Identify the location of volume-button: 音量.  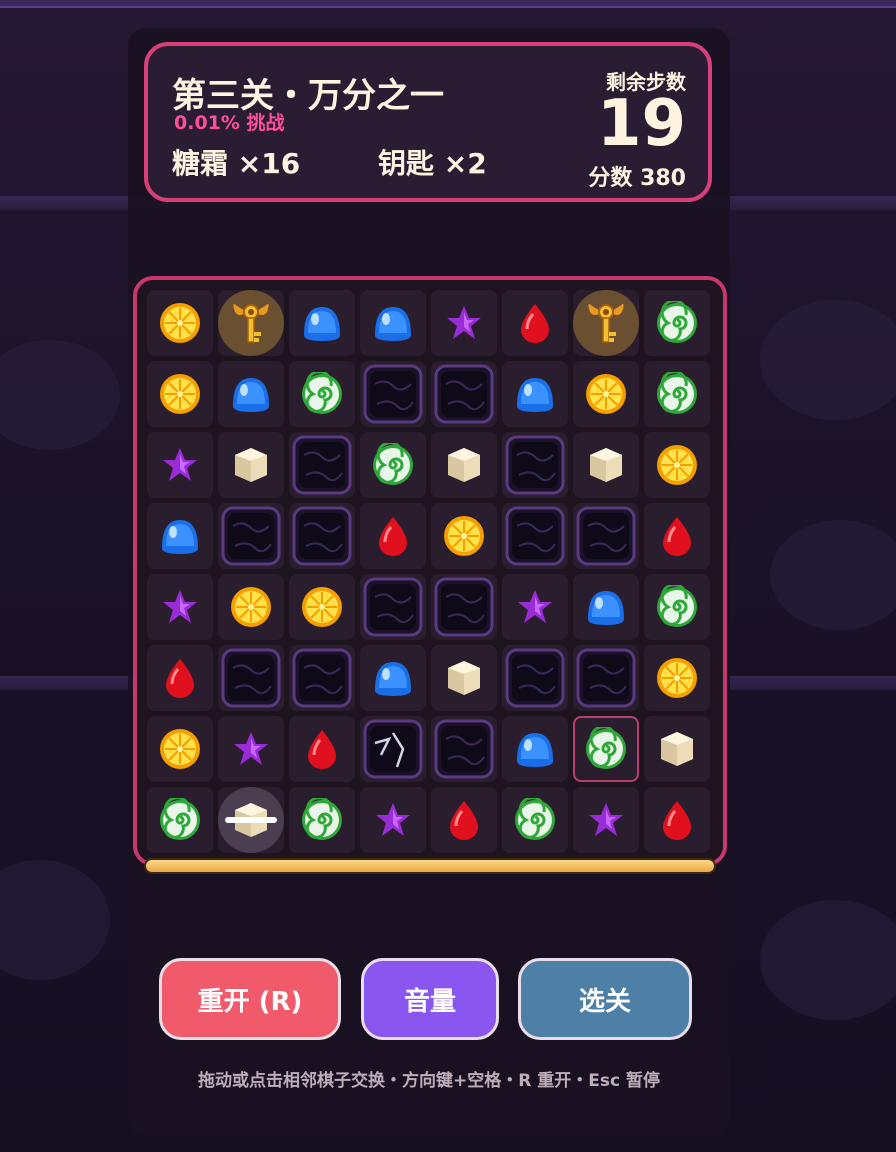
(430, 999).